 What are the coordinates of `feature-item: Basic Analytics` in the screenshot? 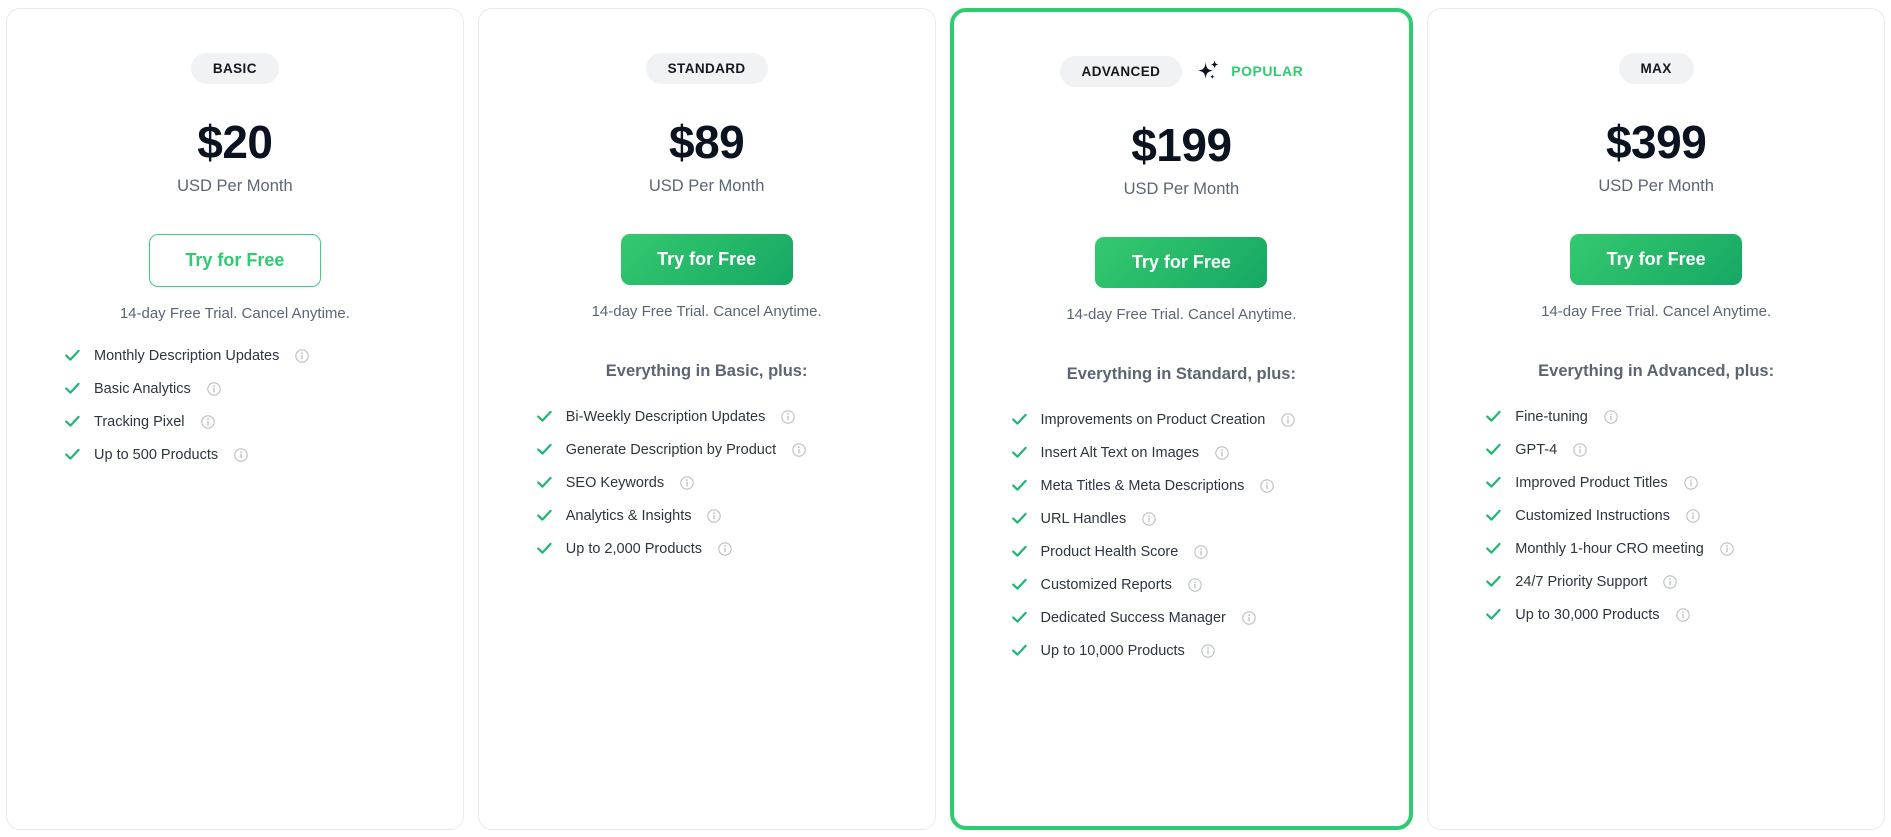 It's located at (250, 388).